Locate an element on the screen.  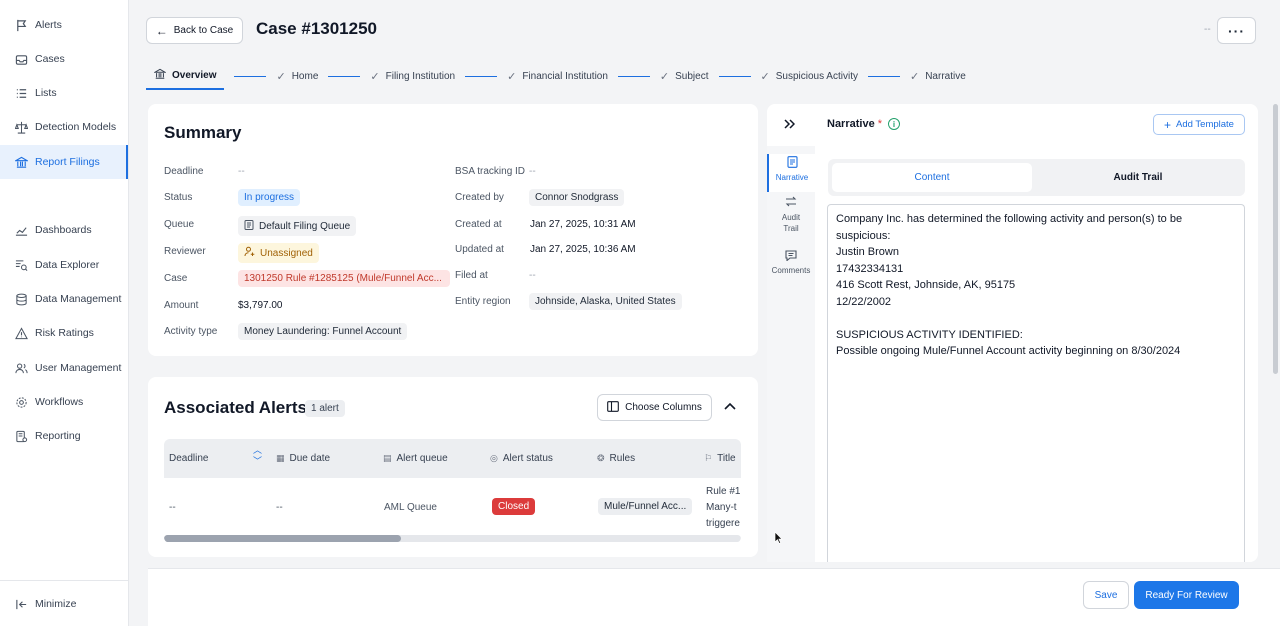
updated-at-value: Jan 27, 2025, 10:36 AM is located at coordinates (583, 249).